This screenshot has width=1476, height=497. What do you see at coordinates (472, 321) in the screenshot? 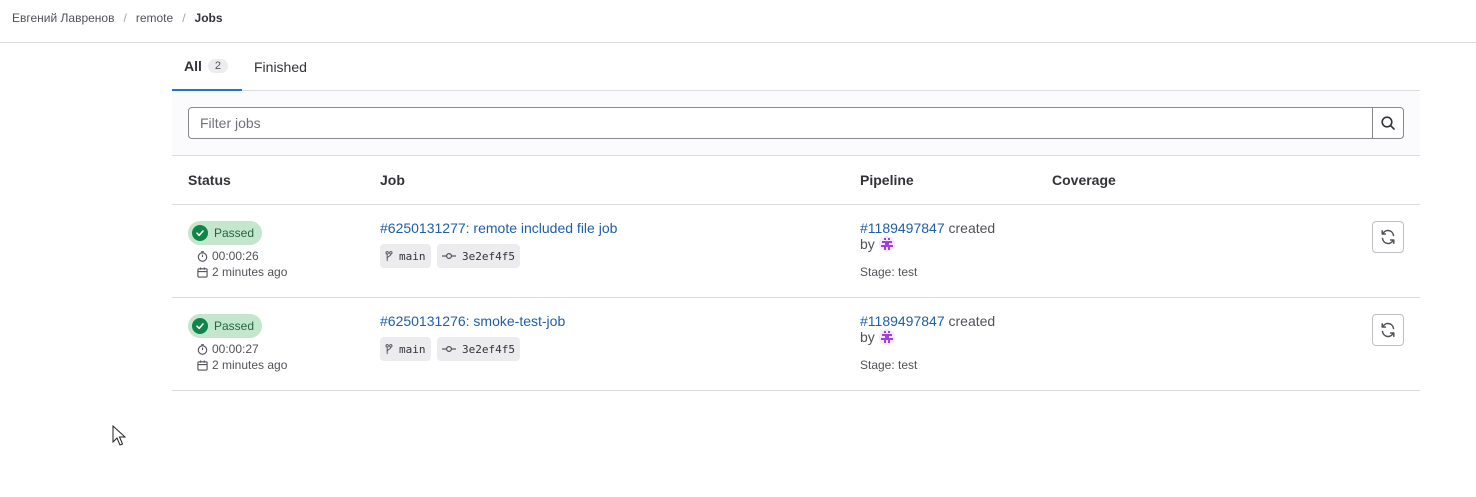
I see `job-link: #6250131276: smoke-test-job` at bounding box center [472, 321].